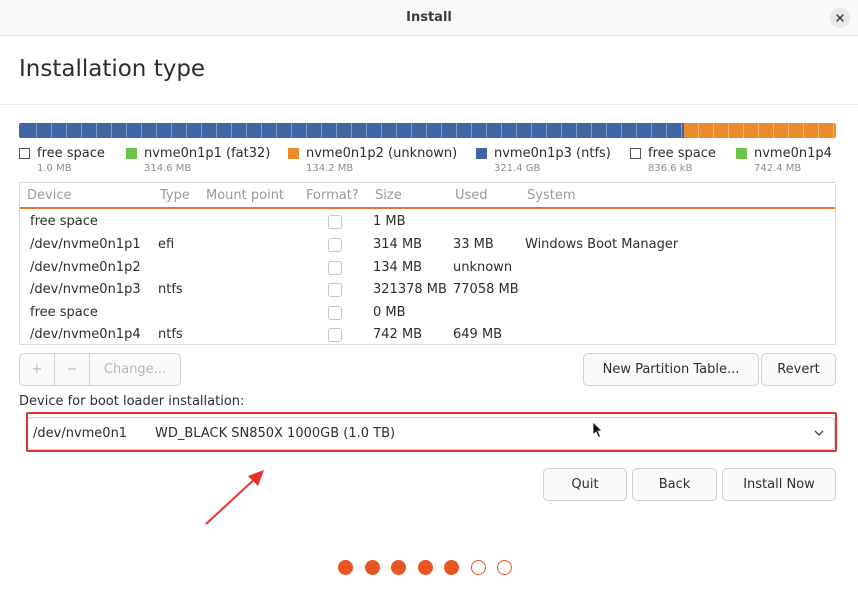 This screenshot has width=858, height=616. What do you see at coordinates (352, 130) in the screenshot?
I see `partition-bar-segment-p3` at bounding box center [352, 130].